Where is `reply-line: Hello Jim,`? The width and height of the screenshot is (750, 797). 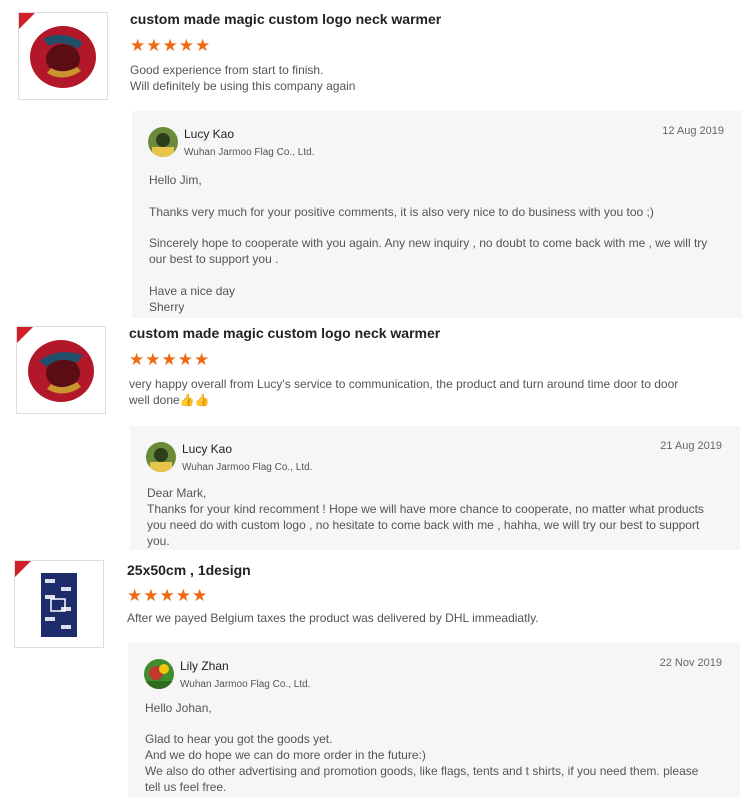
reply-line: Hello Jim, is located at coordinates (175, 180).